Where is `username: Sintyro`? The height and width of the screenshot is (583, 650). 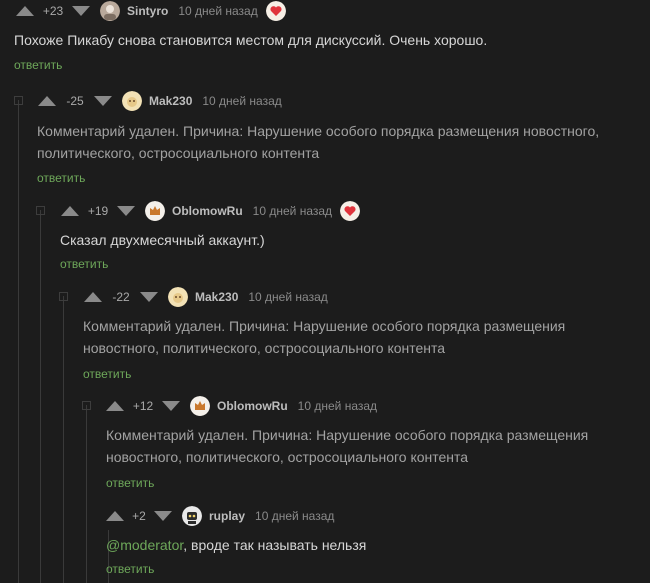 username: Sintyro is located at coordinates (147, 11).